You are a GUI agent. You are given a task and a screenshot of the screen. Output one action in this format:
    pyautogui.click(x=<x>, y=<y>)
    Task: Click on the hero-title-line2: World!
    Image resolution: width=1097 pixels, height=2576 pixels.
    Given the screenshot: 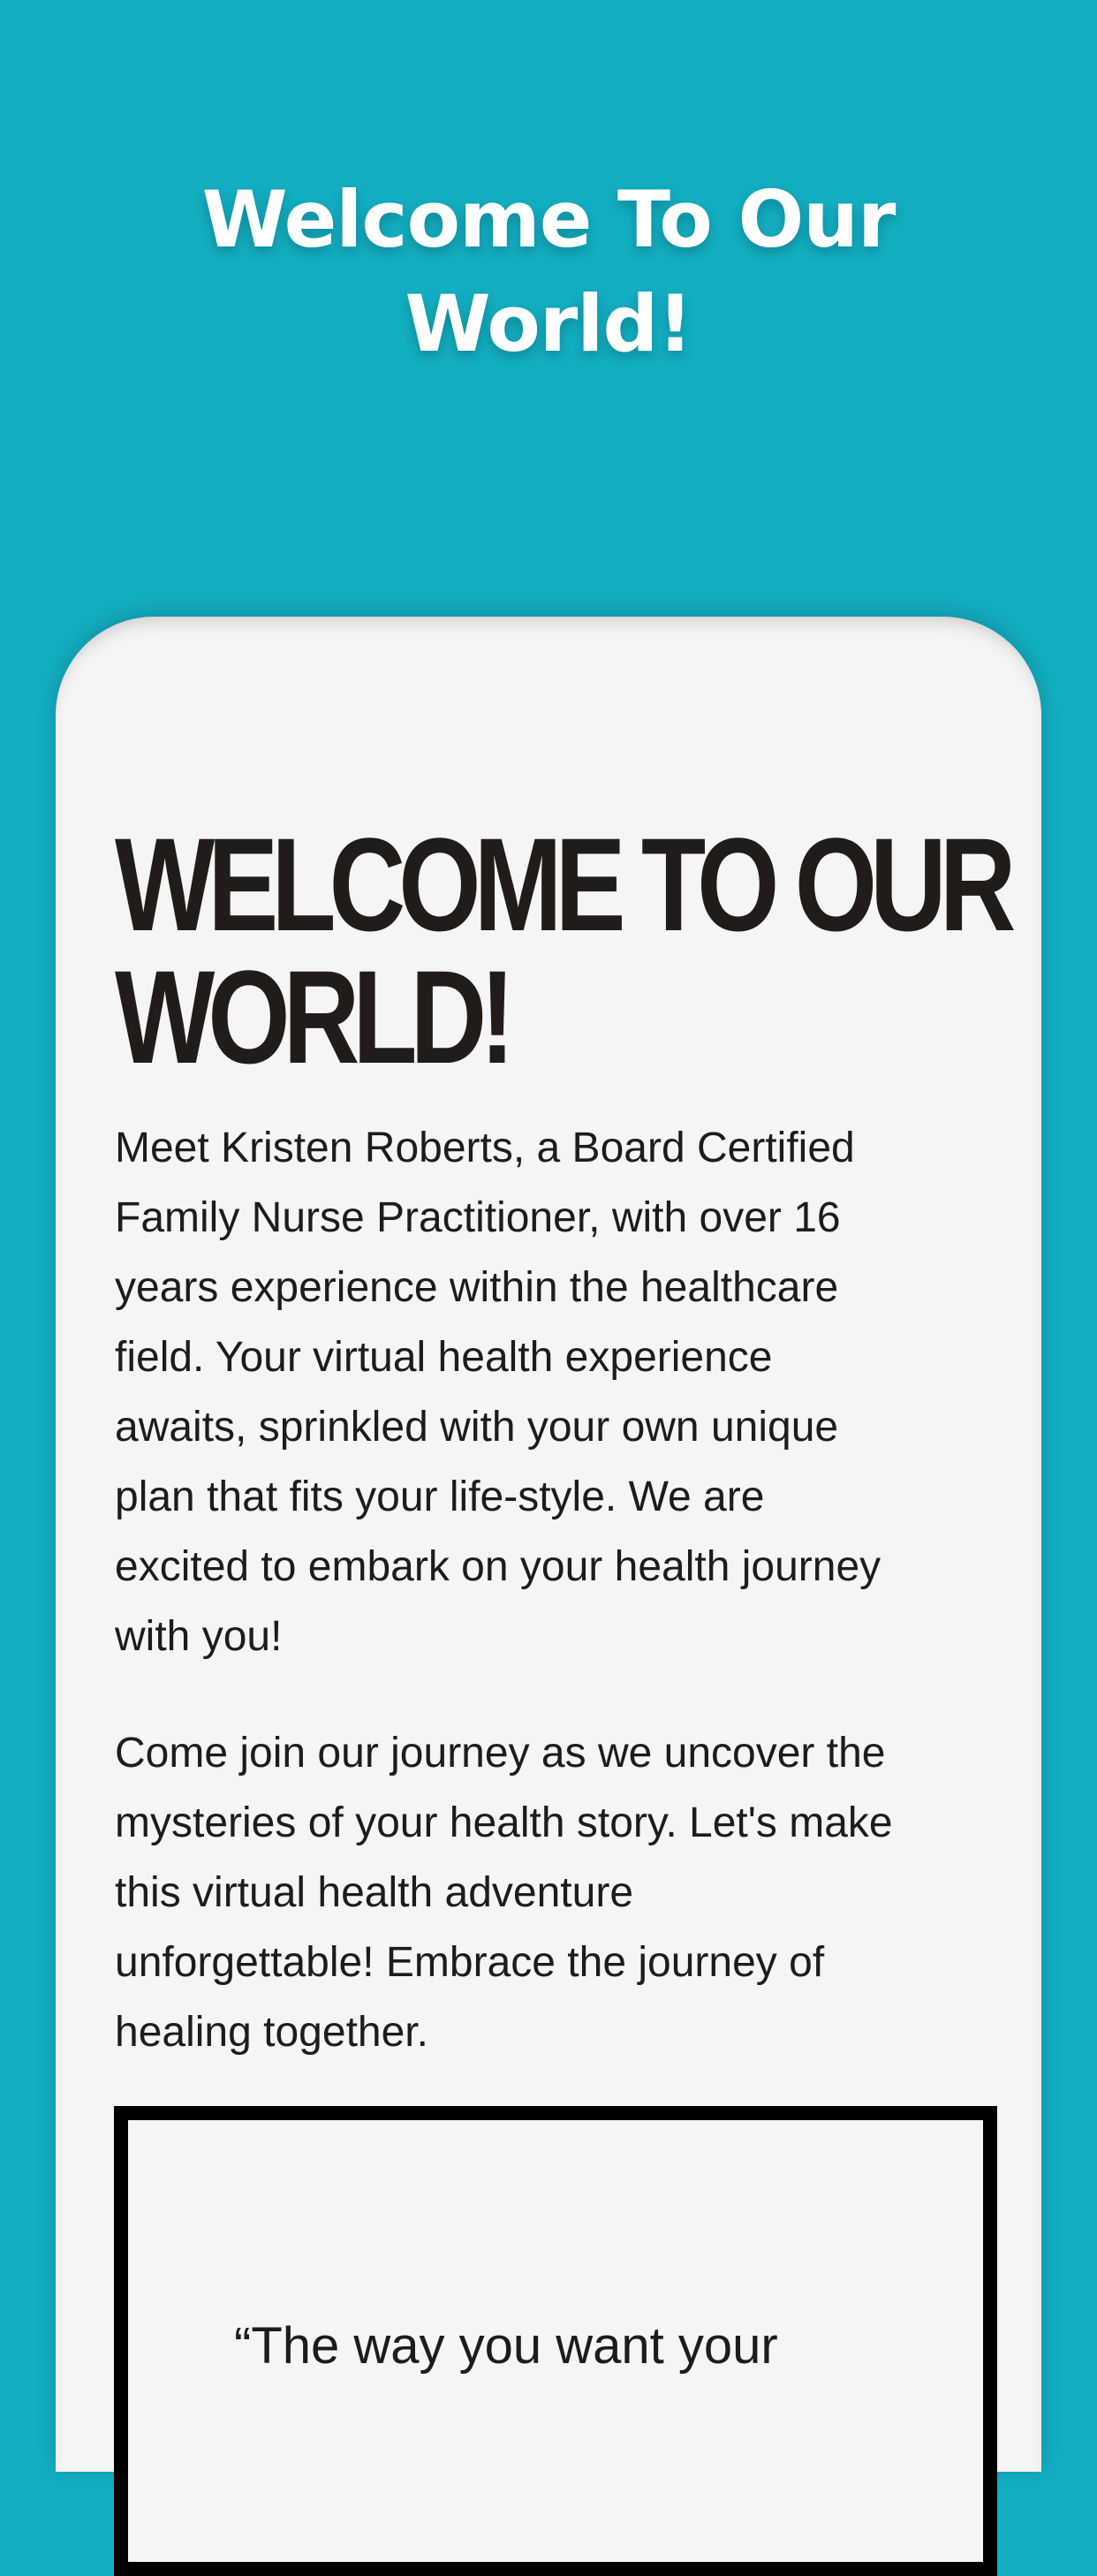 What is the action you would take?
    pyautogui.click(x=548, y=324)
    